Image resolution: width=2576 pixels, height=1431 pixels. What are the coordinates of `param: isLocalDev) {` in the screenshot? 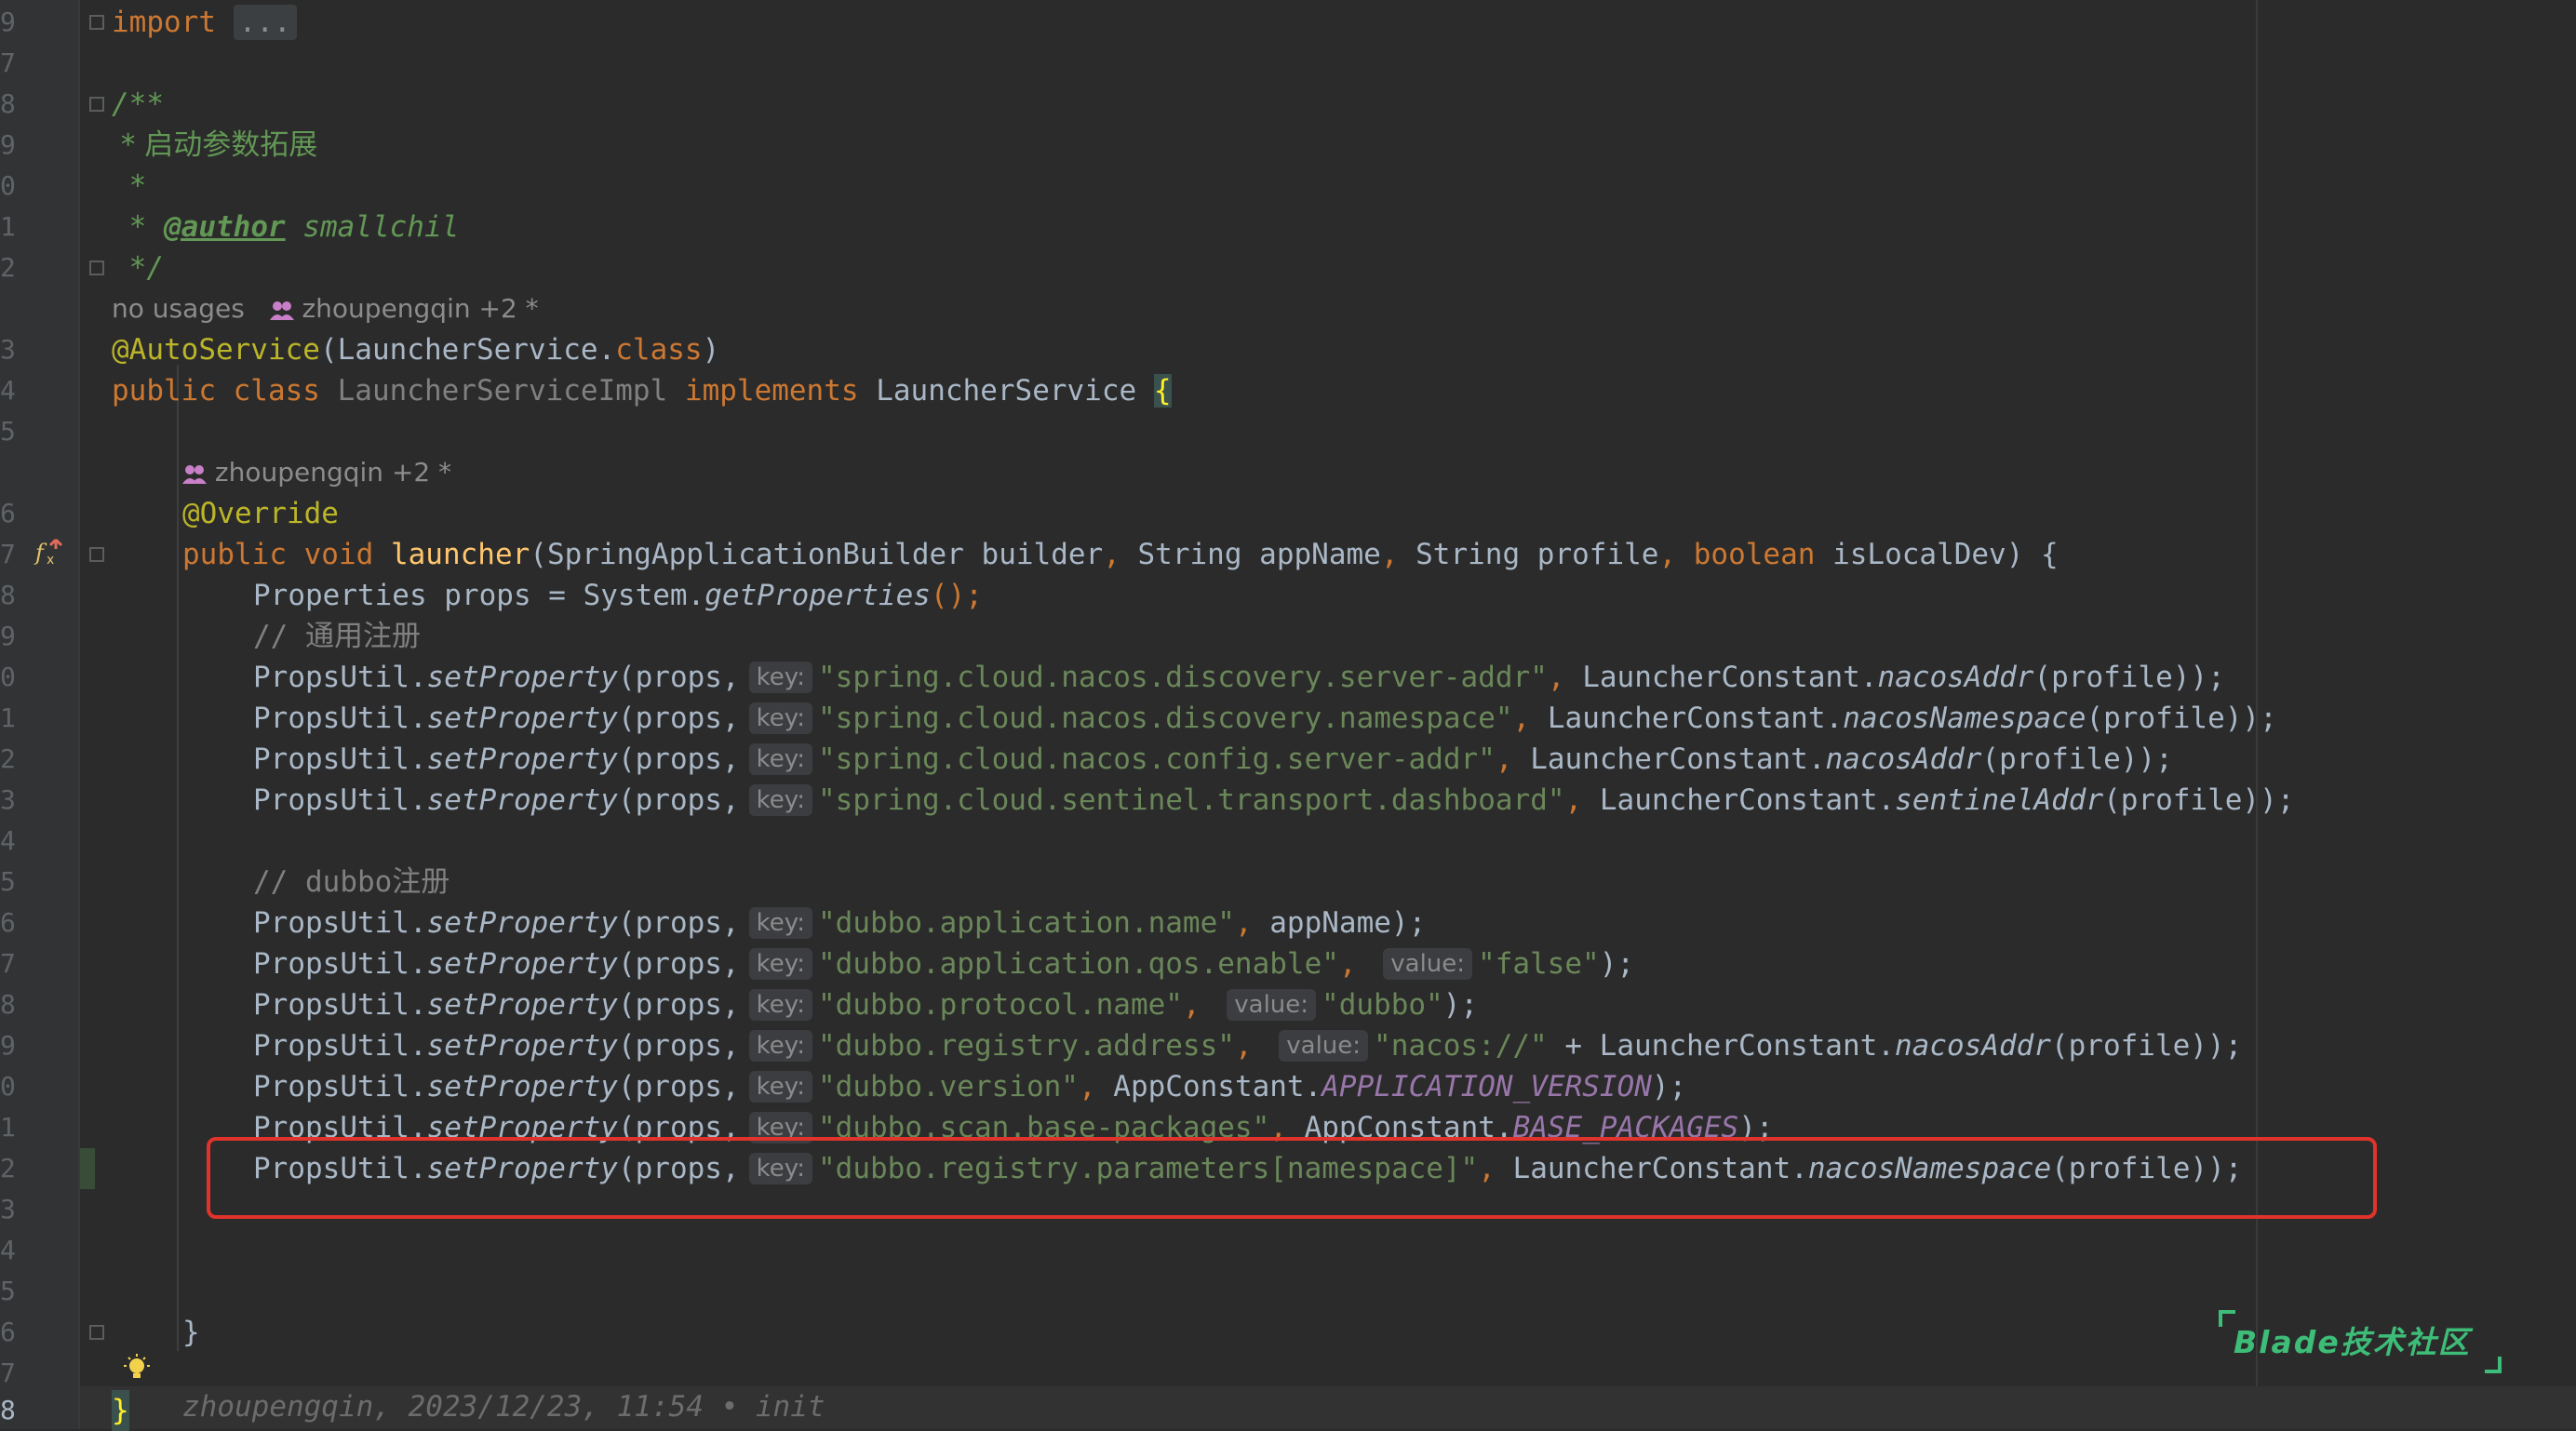 It's located at (1937, 554).